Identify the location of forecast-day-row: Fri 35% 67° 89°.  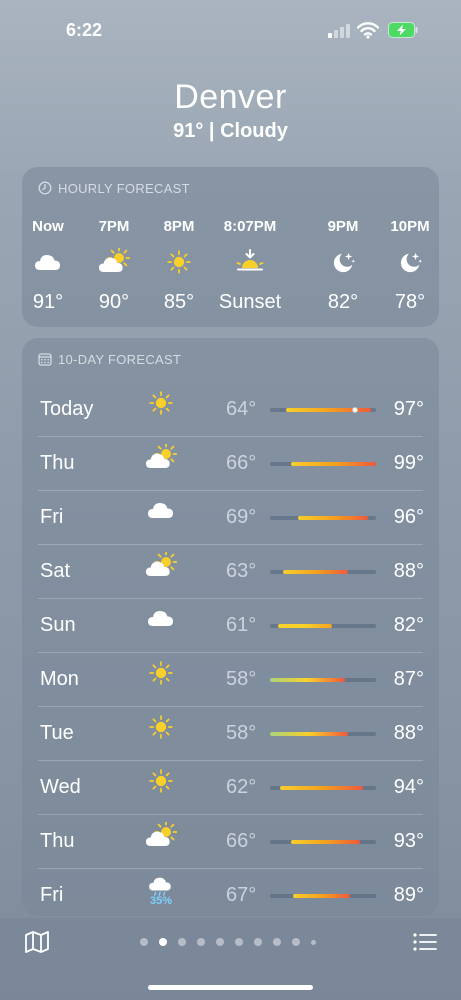
(231, 895).